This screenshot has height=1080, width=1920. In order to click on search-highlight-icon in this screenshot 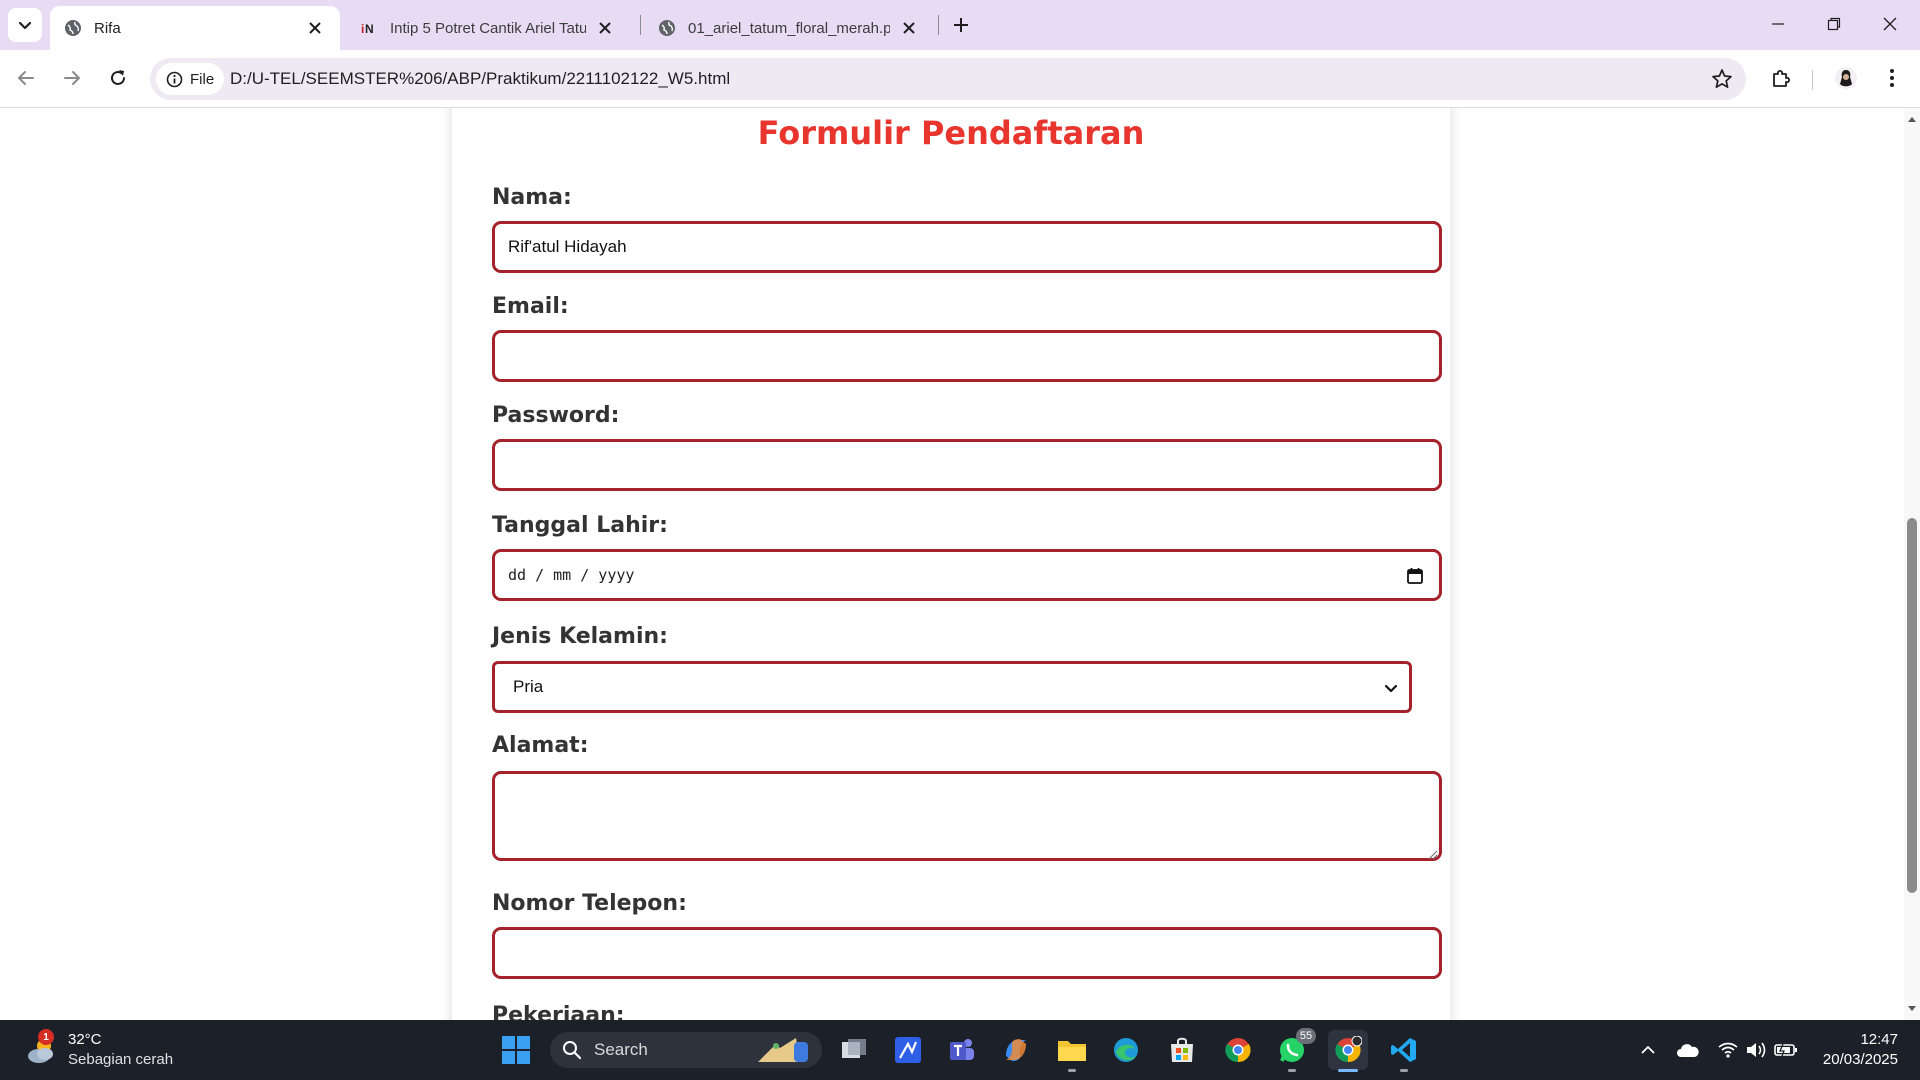, I will do `click(783, 1050)`.